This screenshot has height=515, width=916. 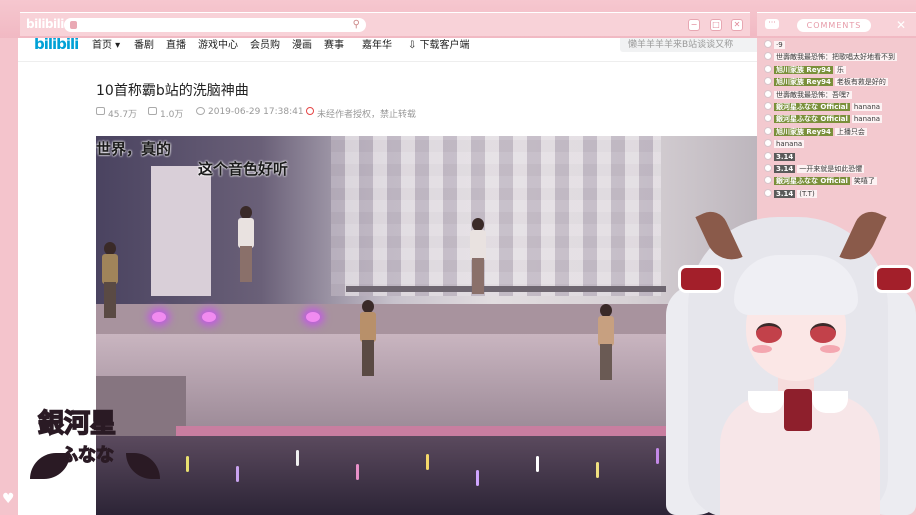 I want to click on nav-item-download: ⇩ 下载客户端, so click(x=439, y=44).